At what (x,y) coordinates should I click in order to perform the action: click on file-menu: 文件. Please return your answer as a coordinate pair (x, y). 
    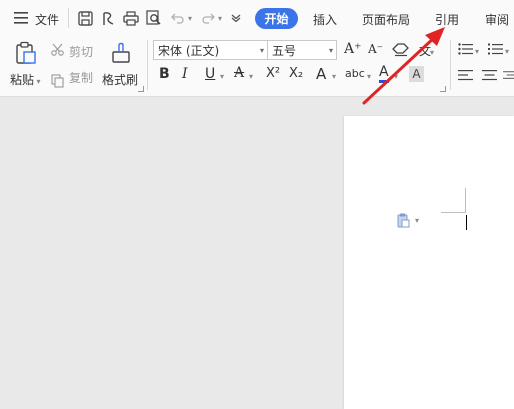
    Looking at the image, I should click on (47, 19).